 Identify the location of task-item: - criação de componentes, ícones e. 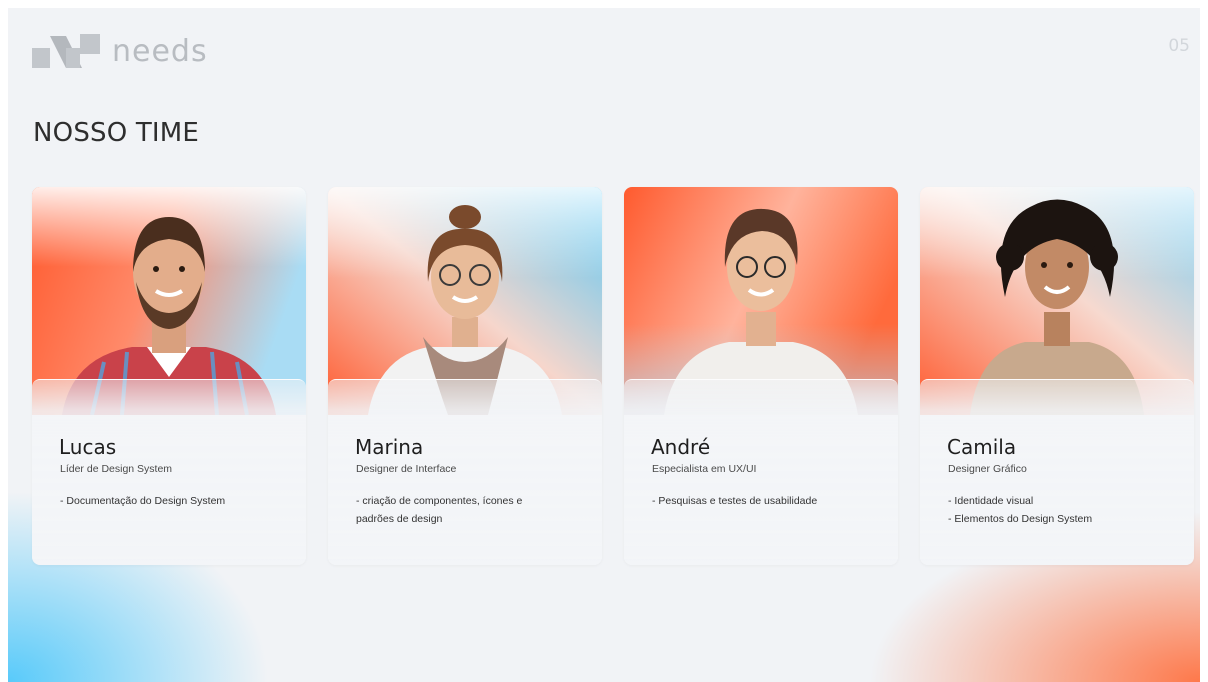
(439, 501).